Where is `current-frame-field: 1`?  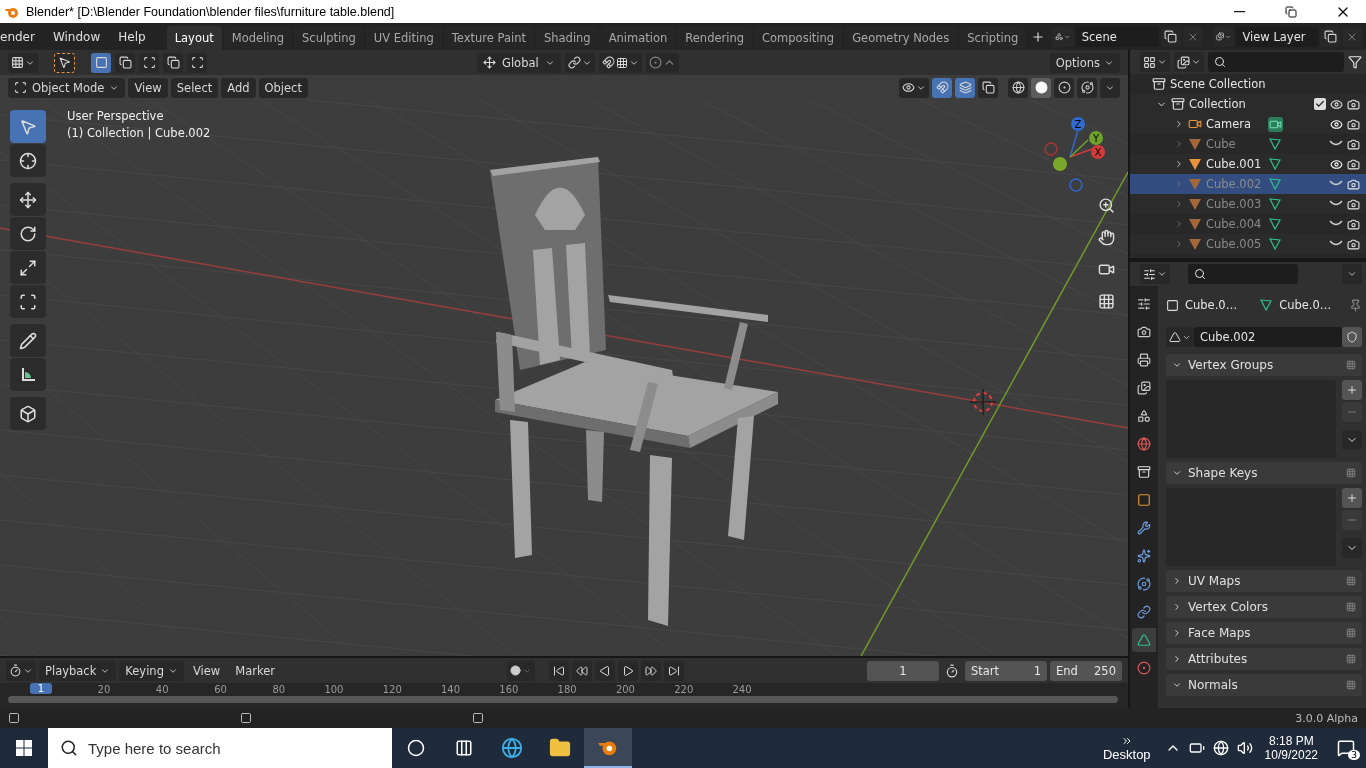 current-frame-field: 1 is located at coordinates (903, 670).